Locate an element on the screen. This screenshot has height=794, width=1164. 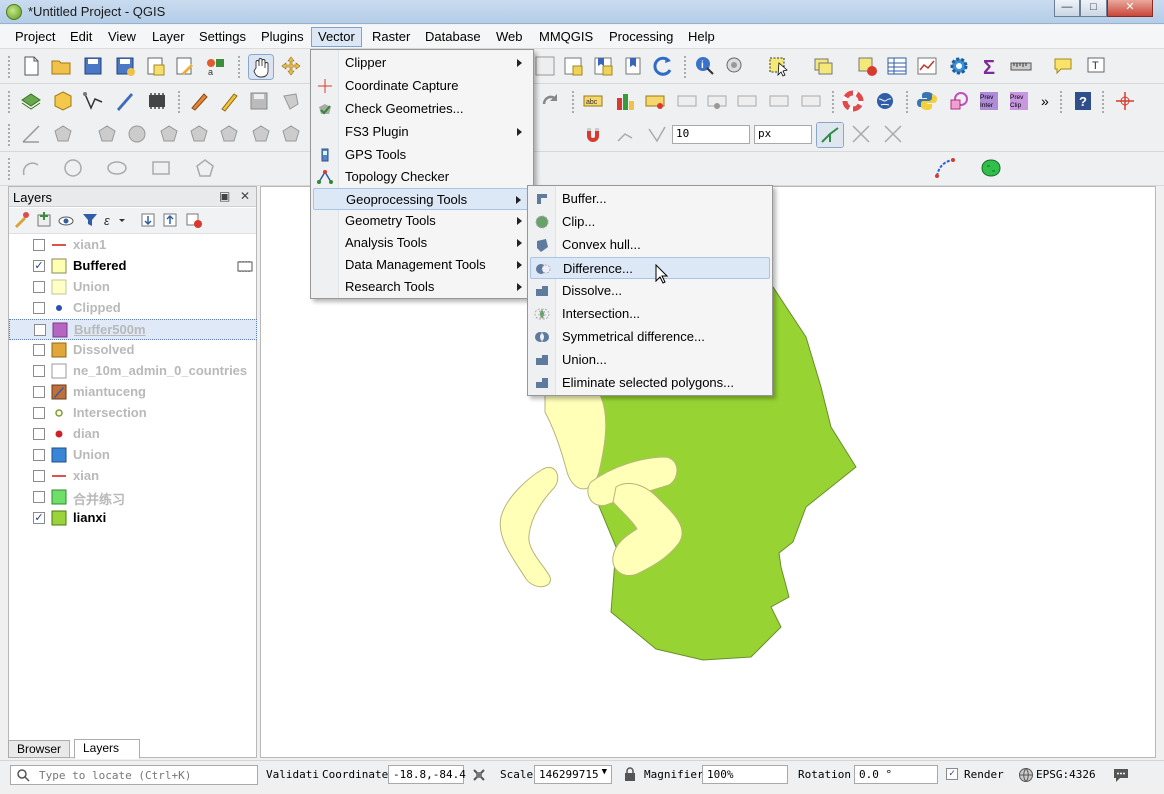
style-panel-icon is located at coordinates (22, 220).